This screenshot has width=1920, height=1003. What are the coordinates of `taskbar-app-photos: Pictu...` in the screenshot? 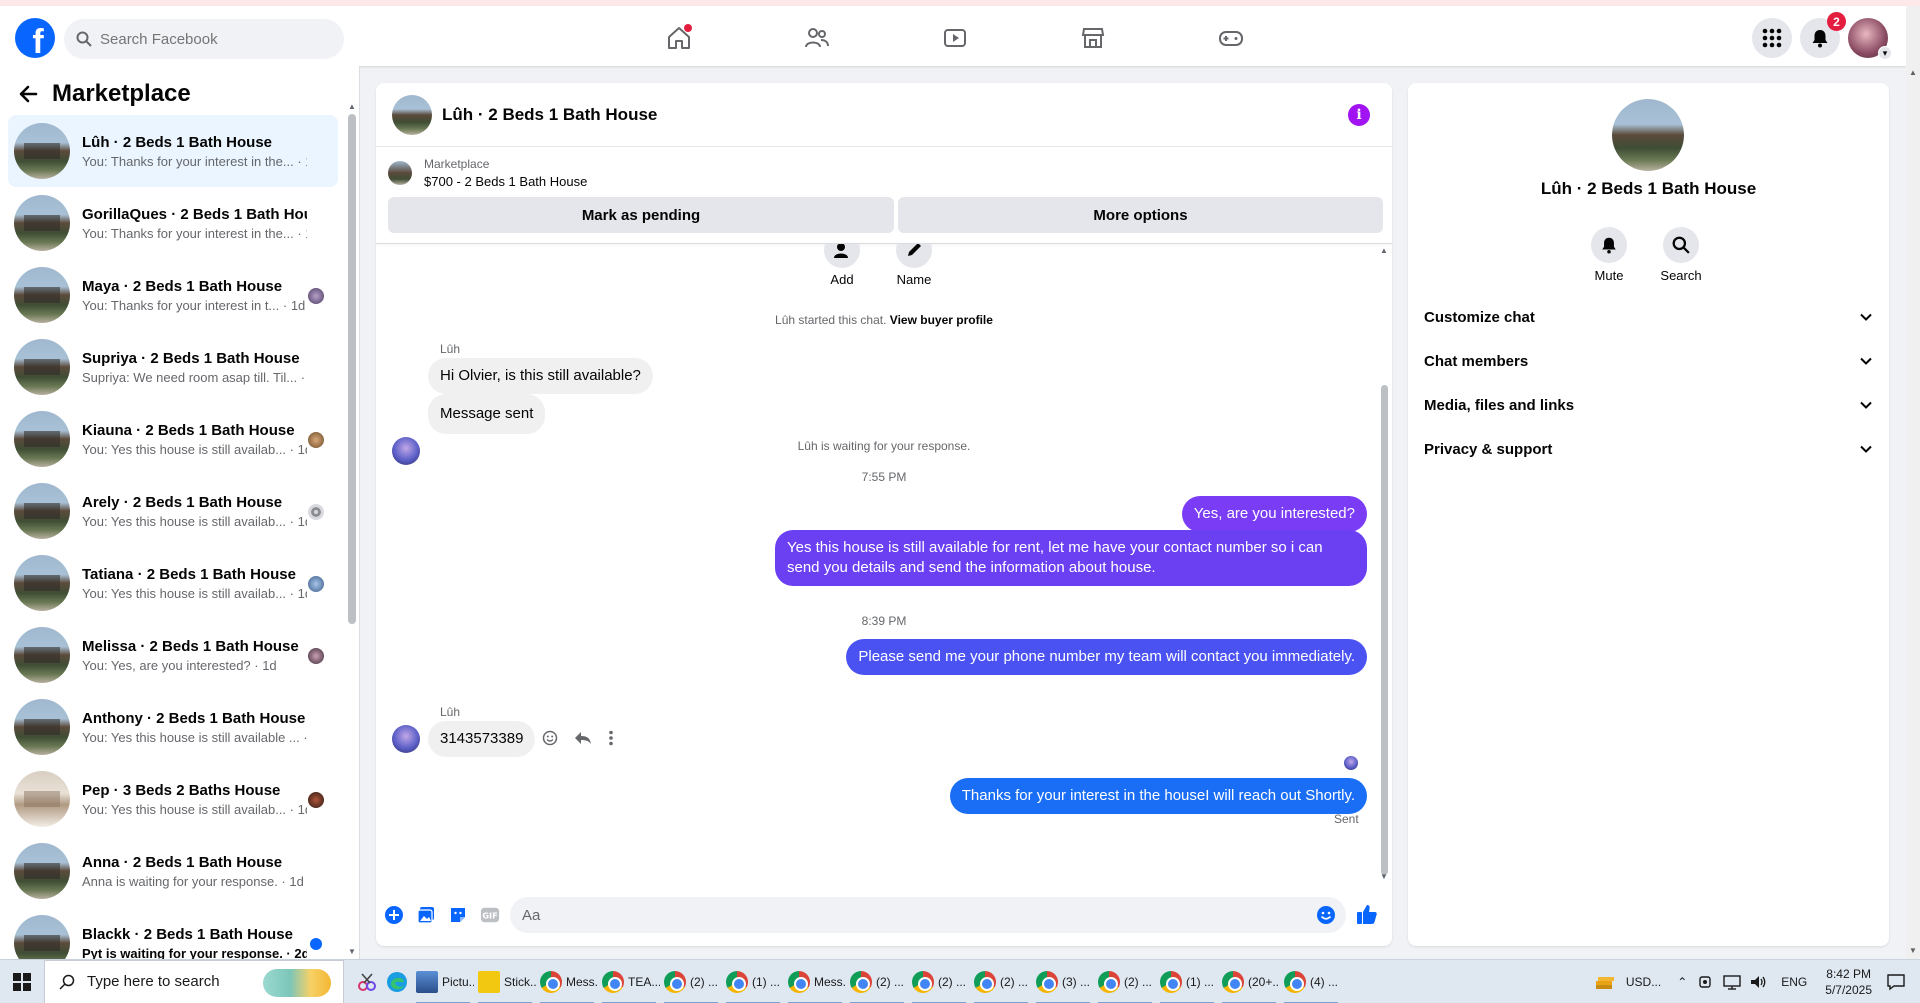 It's located at (443, 981).